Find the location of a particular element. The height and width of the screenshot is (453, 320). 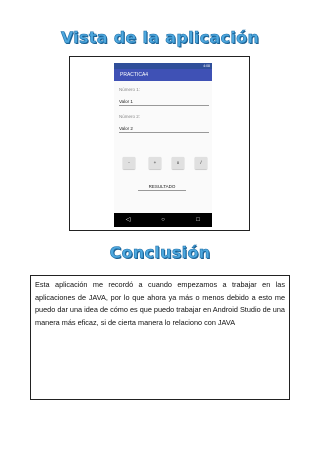

conclusion-heading: Conclusión is located at coordinates (160, 253).